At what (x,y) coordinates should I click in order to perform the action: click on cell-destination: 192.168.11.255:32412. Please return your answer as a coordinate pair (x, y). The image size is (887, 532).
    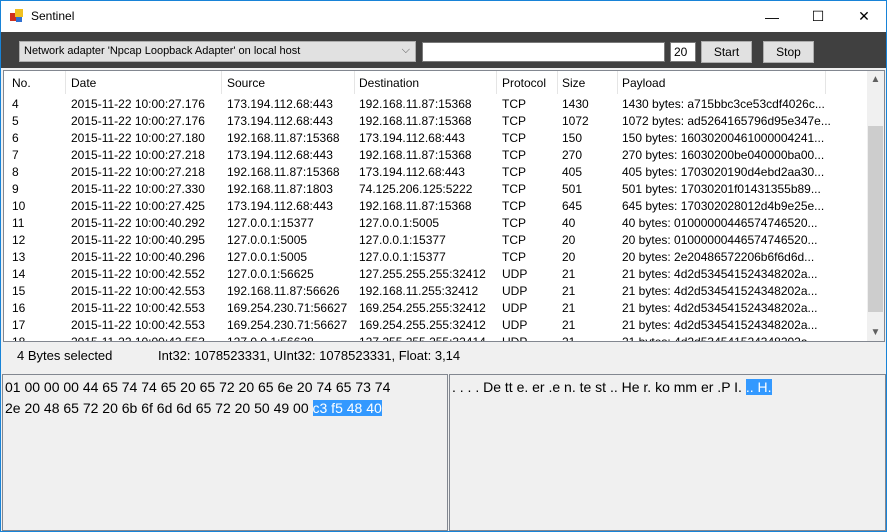
    Looking at the image, I should click on (419, 291).